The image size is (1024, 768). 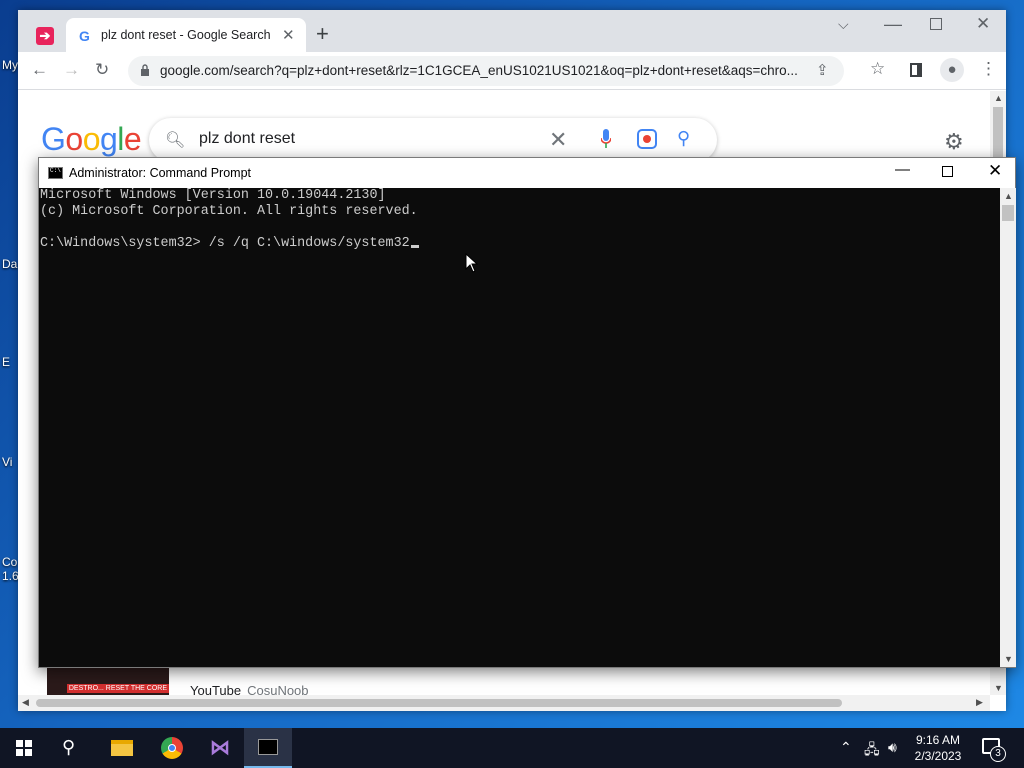 What do you see at coordinates (108, 139) in the screenshot?
I see `logo-letter: g` at bounding box center [108, 139].